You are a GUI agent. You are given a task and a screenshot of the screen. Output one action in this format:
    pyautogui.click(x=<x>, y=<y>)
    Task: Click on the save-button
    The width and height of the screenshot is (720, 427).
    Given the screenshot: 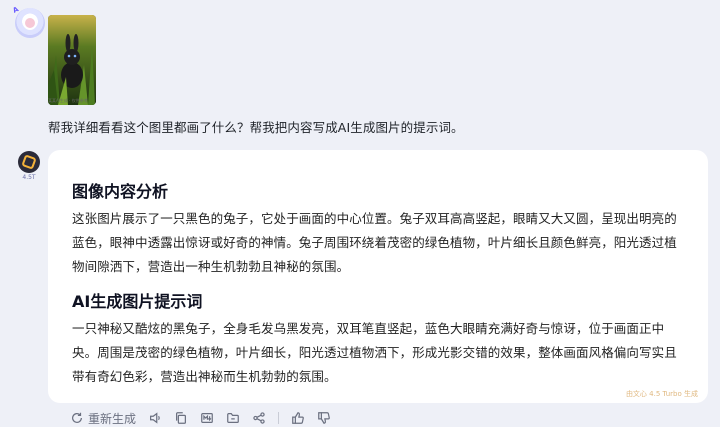 What is the action you would take?
    pyautogui.click(x=233, y=418)
    